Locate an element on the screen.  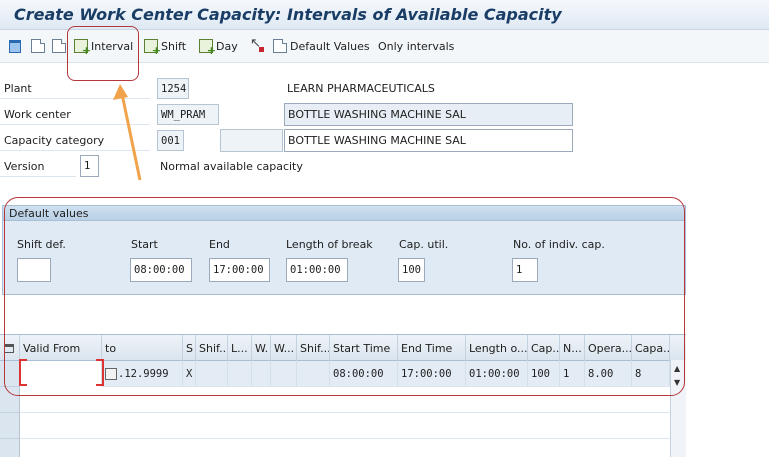
only-intervals-label: Only intervals is located at coordinates (416, 46).